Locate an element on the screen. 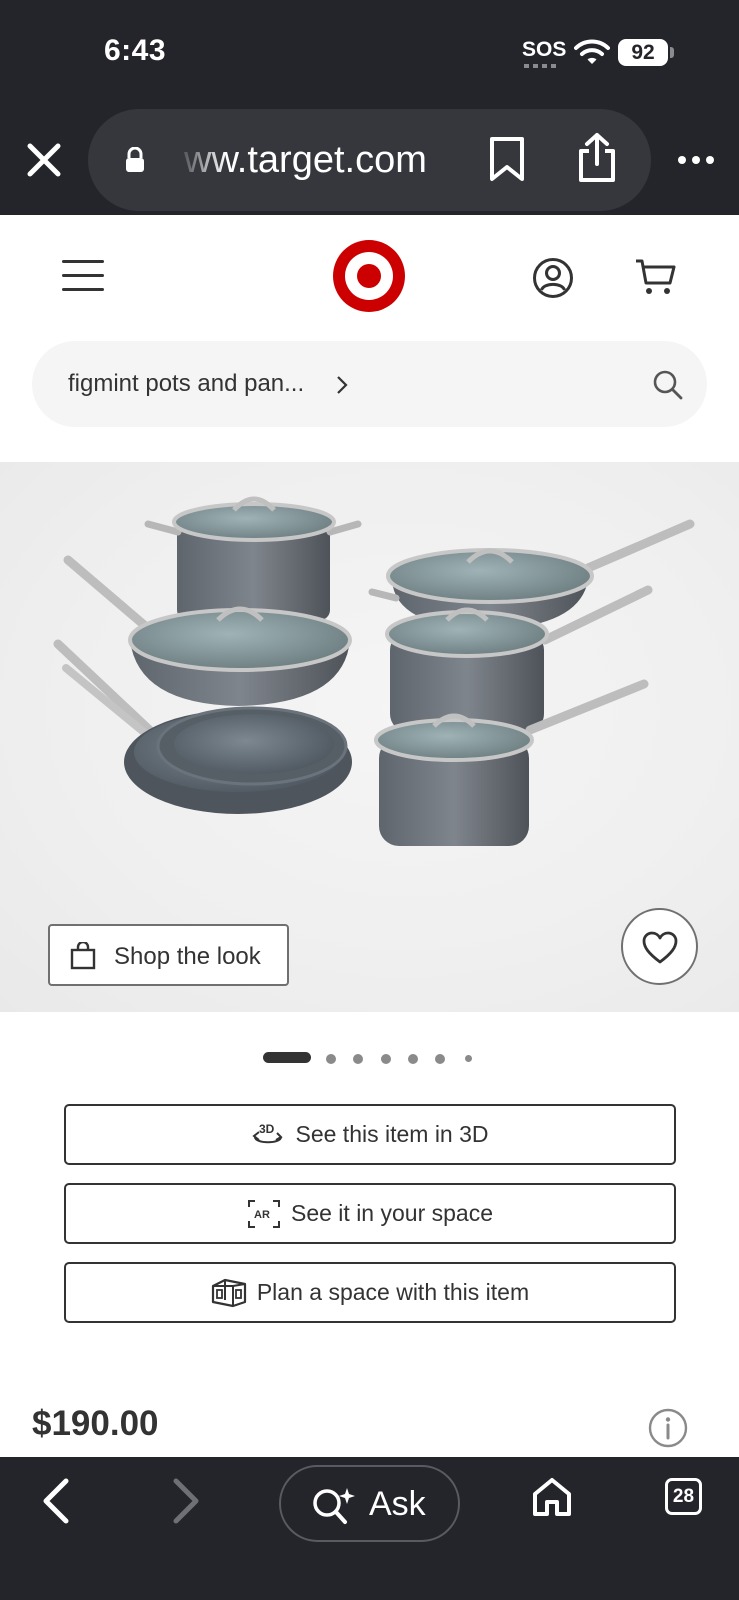 The height and width of the screenshot is (1600, 739). browser-top-bar: 6:43 SOS 92 ww.target.com is located at coordinates (369, 107).